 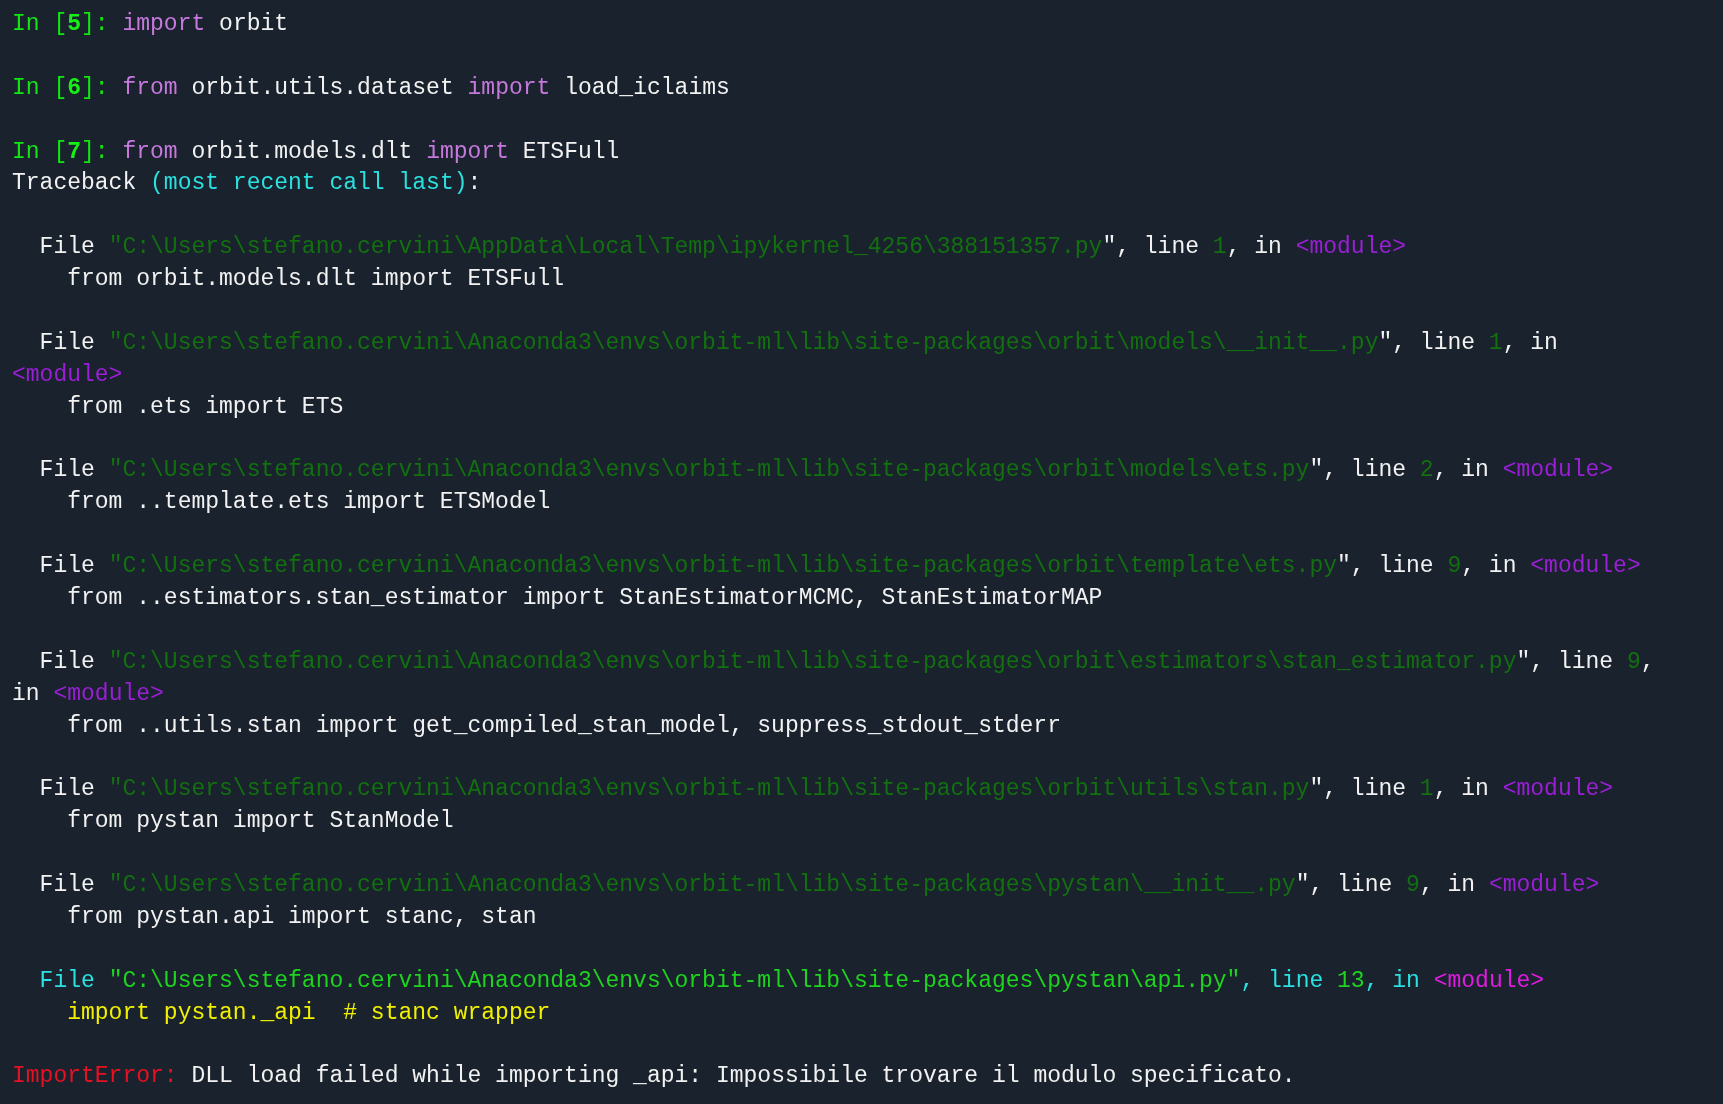 What do you see at coordinates (371, 87) in the screenshot?
I see `terminal-line: In [6]: from orbit.utils.dataset import load_iclaims` at bounding box center [371, 87].